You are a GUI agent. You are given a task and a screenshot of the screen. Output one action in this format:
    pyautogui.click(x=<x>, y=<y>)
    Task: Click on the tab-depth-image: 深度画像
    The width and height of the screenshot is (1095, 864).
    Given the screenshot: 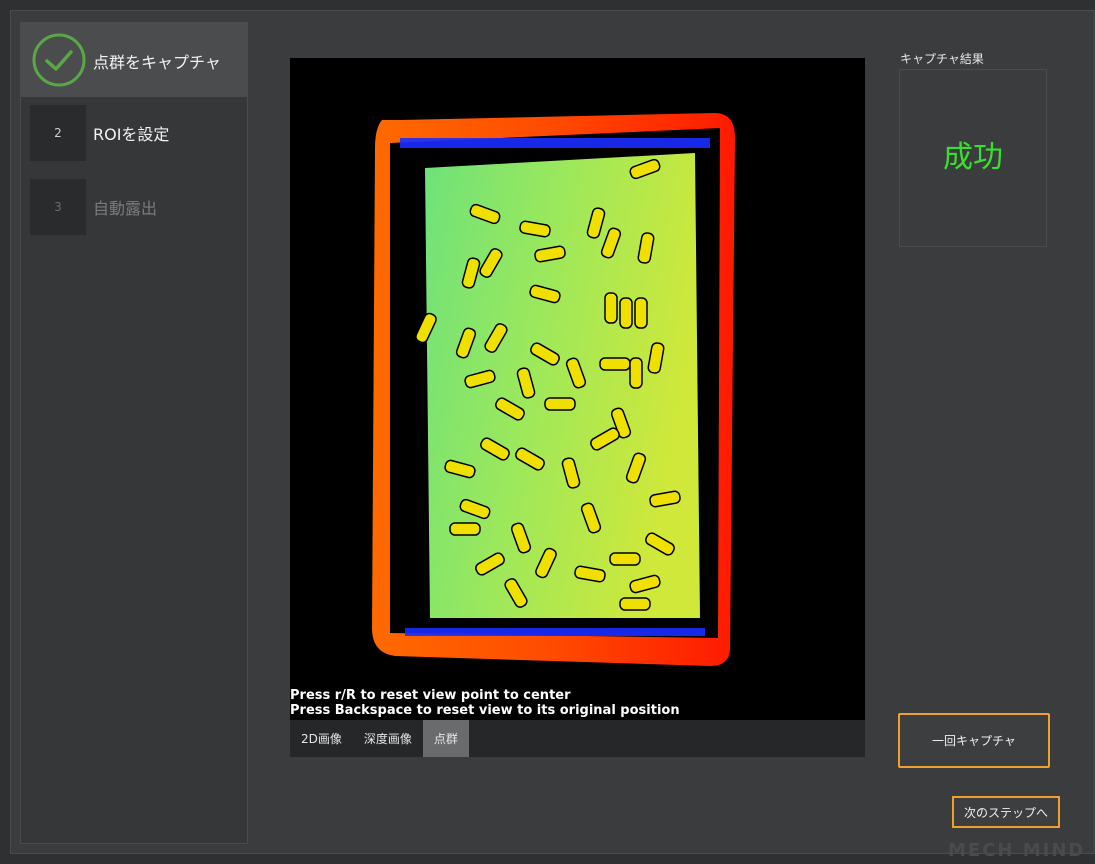 What is the action you would take?
    pyautogui.click(x=388, y=738)
    